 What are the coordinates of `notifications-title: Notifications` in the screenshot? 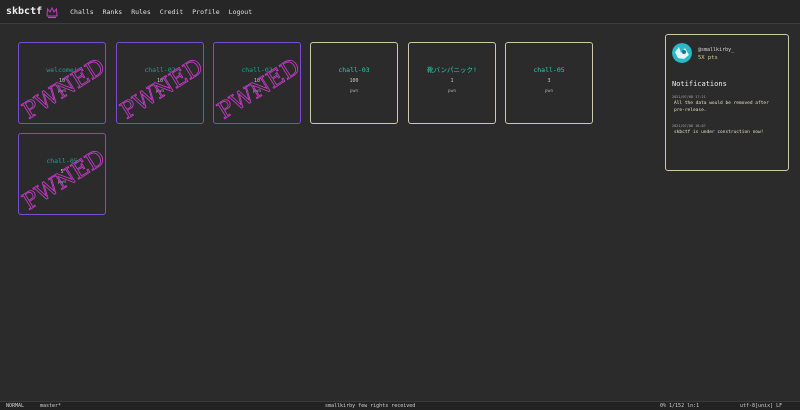 It's located at (699, 84).